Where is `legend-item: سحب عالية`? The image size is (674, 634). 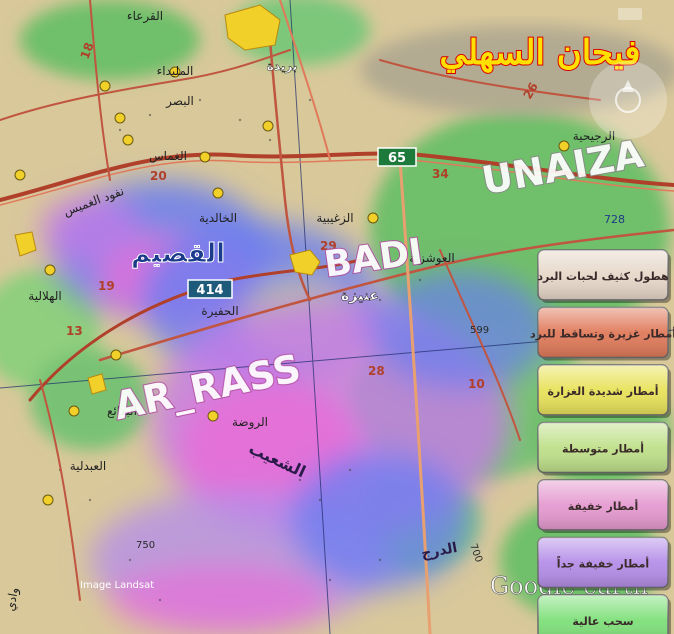
legend-item: سحب عالية is located at coordinates (604, 614).